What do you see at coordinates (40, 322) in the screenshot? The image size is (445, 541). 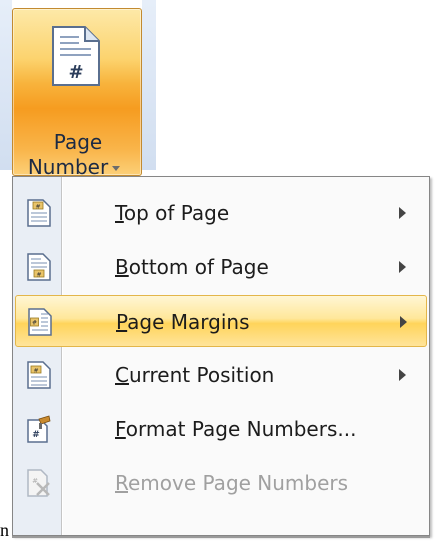 I see `page-margins-icon: #` at bounding box center [40, 322].